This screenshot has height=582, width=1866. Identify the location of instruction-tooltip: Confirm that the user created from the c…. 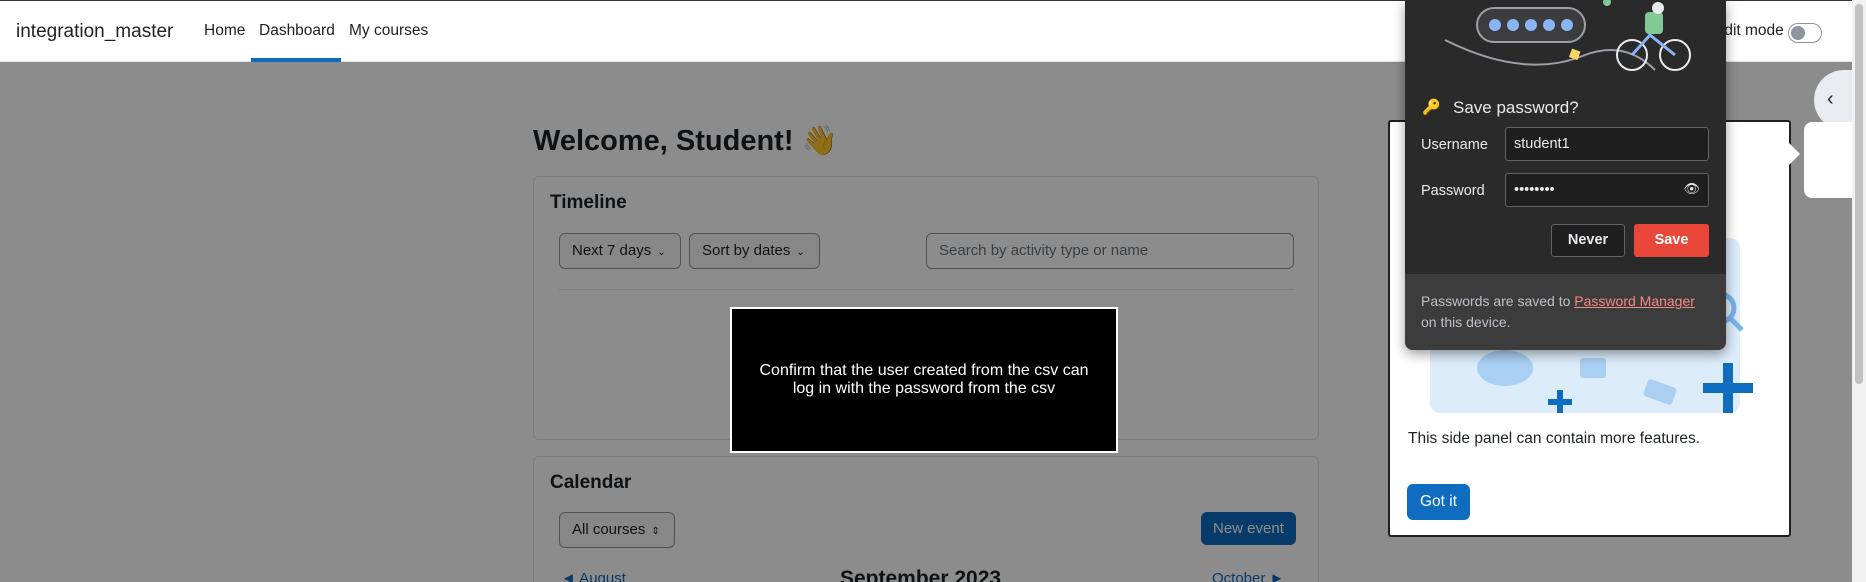
(924, 380).